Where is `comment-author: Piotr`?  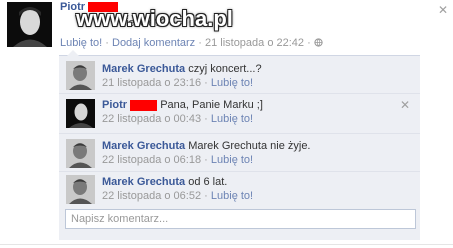 comment-author: Piotr is located at coordinates (114, 105).